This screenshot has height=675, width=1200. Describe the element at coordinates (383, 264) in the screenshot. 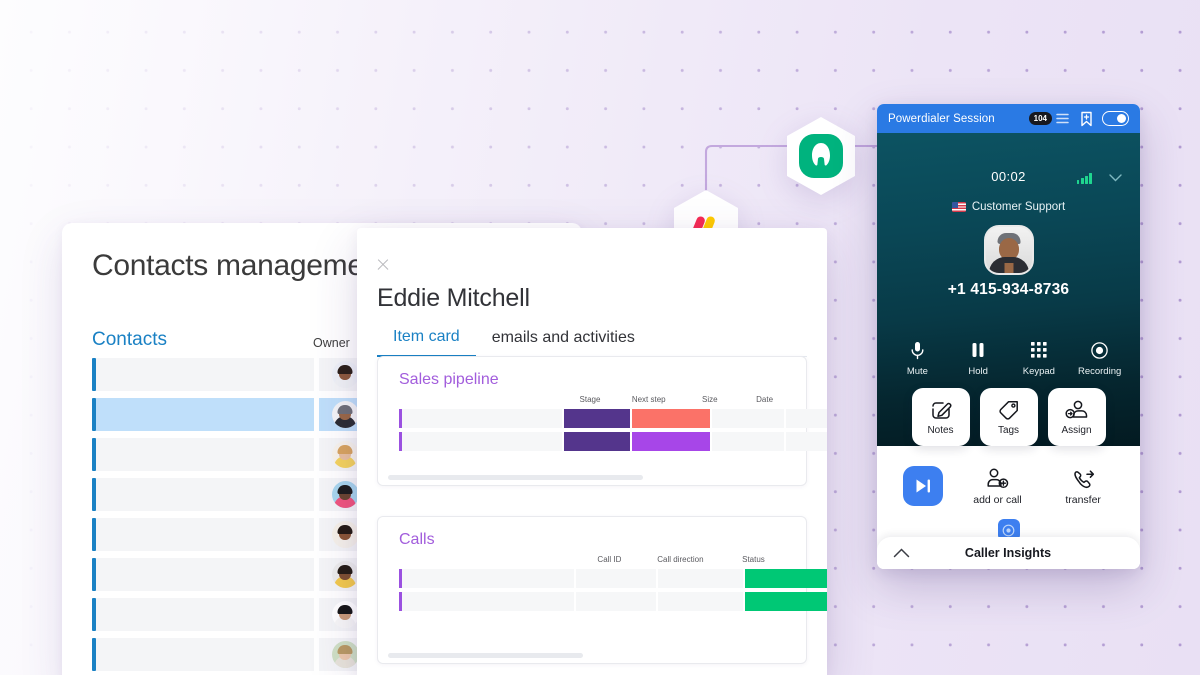

I see `close-icon` at that location.